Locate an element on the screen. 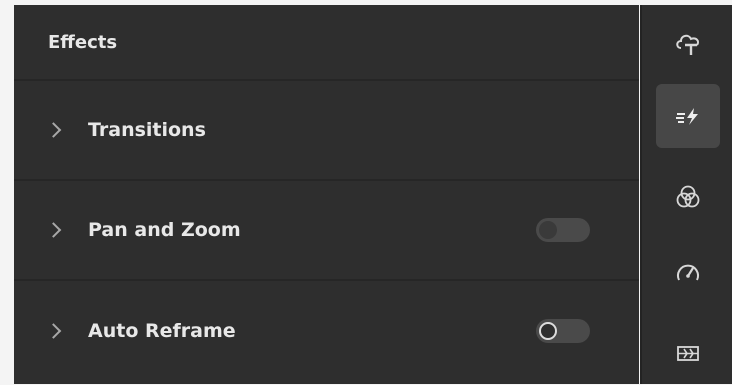 This screenshot has height=385, width=732. titles-icon is located at coordinates (688, 44).